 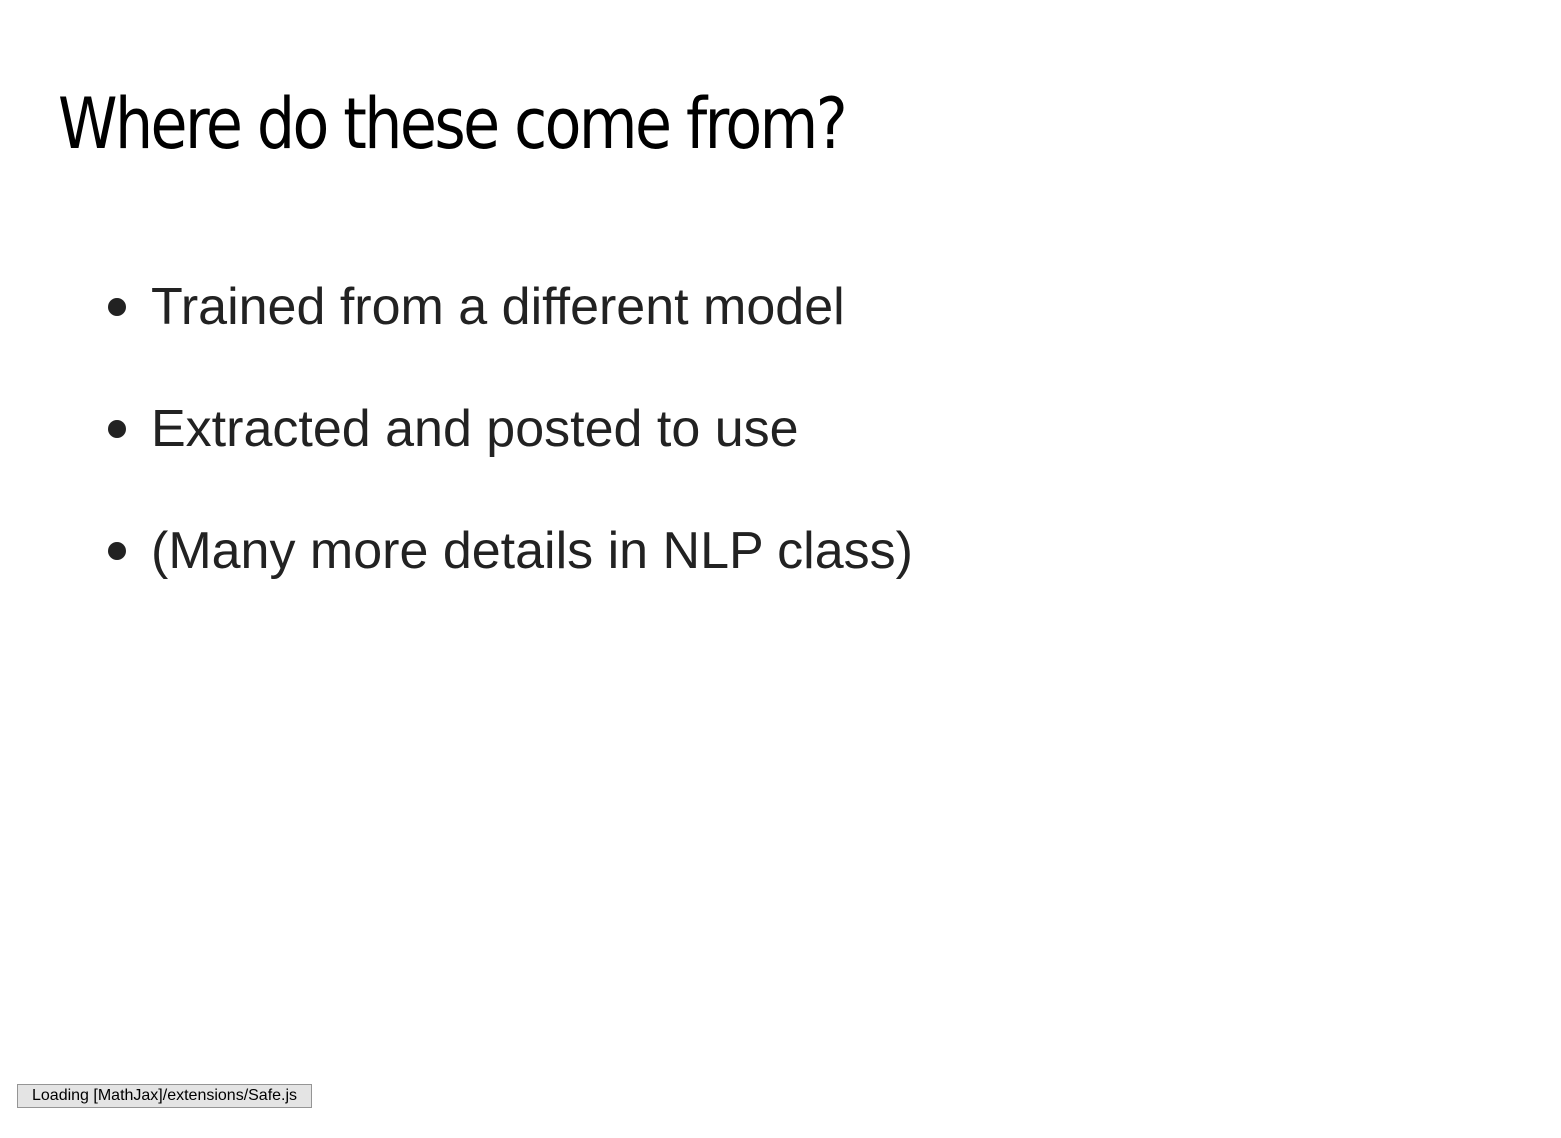 I want to click on slide-title: Where do these come from?, so click(x=453, y=124).